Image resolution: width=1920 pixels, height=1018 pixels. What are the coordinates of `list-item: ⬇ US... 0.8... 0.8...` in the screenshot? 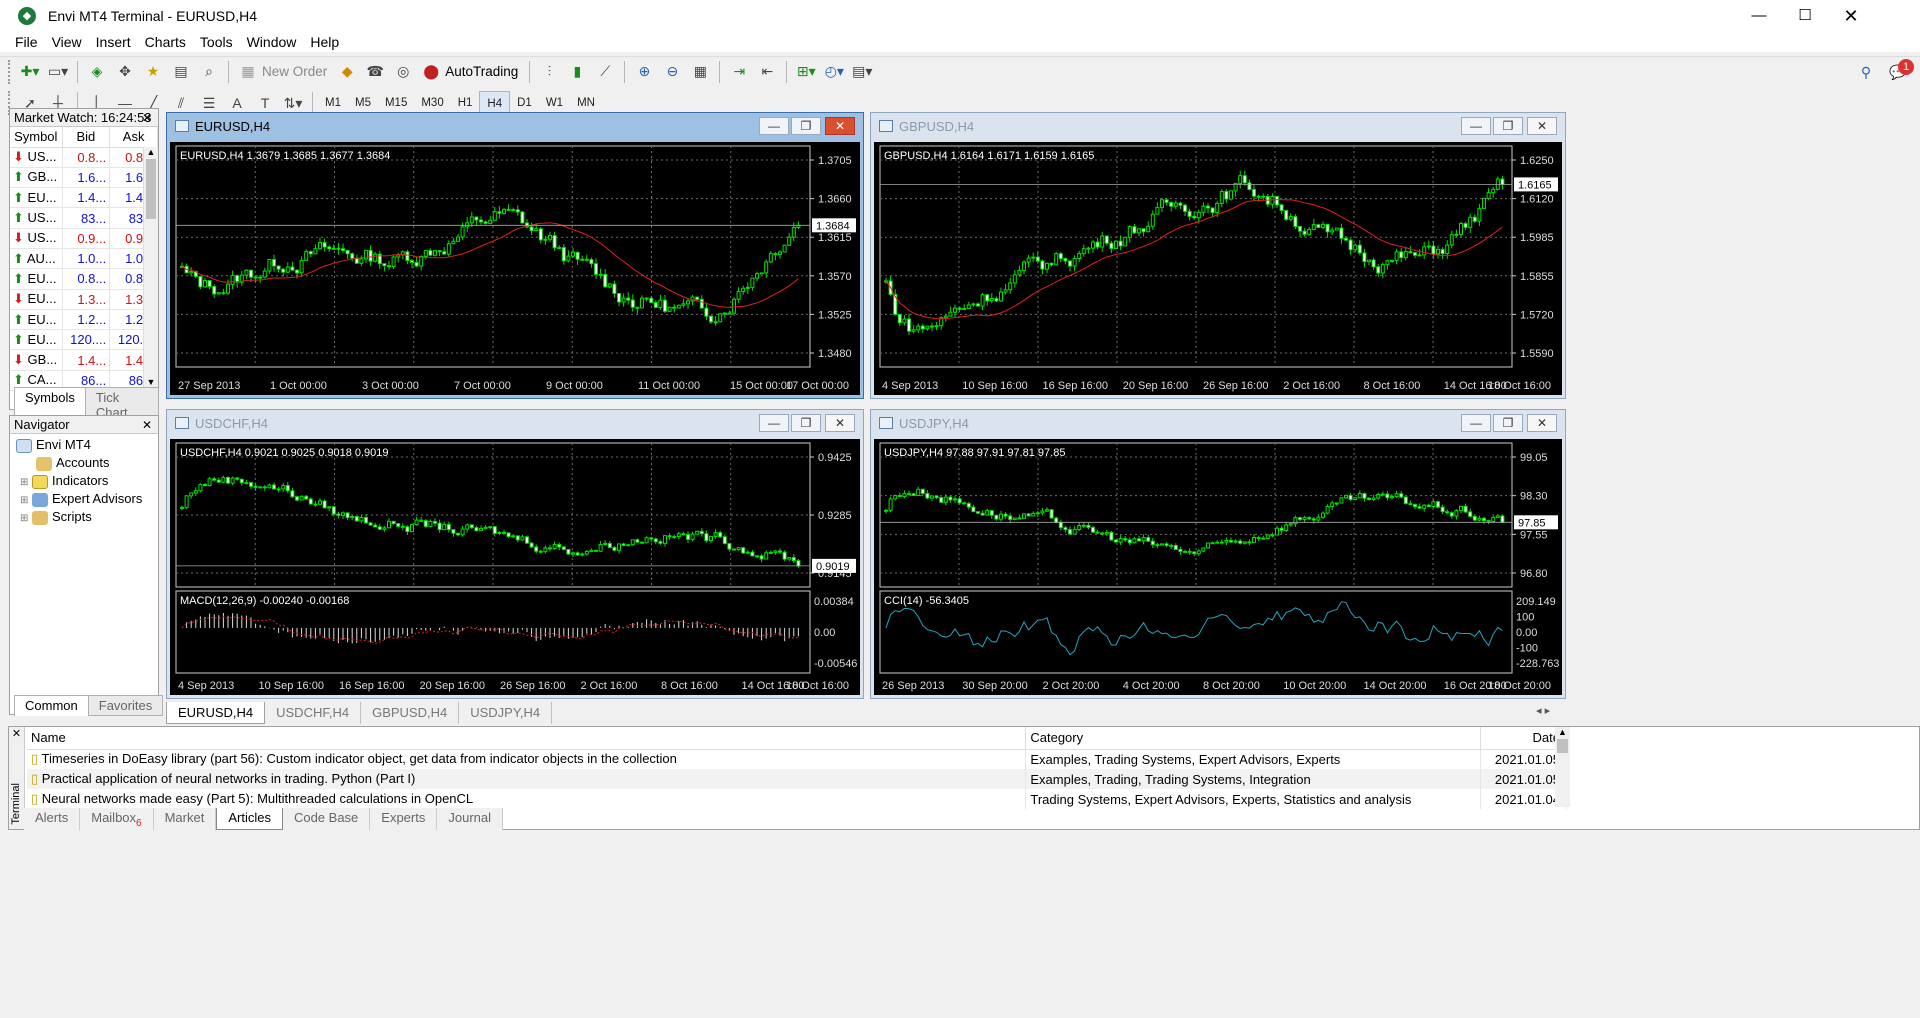 It's located at (84, 157).